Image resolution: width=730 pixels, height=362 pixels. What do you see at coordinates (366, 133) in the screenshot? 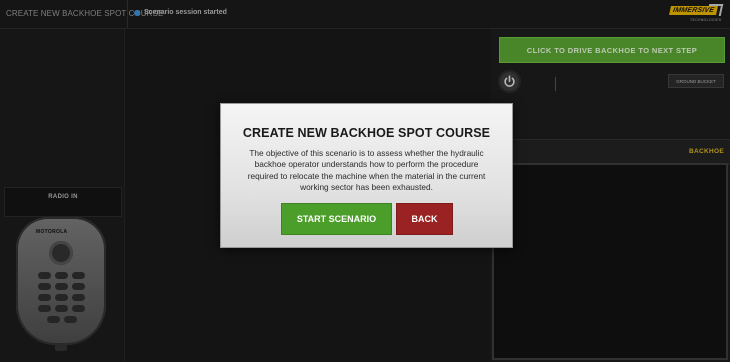
I see `modal-title: CREATE NEW BACKHOE SPOT COURSE` at bounding box center [366, 133].